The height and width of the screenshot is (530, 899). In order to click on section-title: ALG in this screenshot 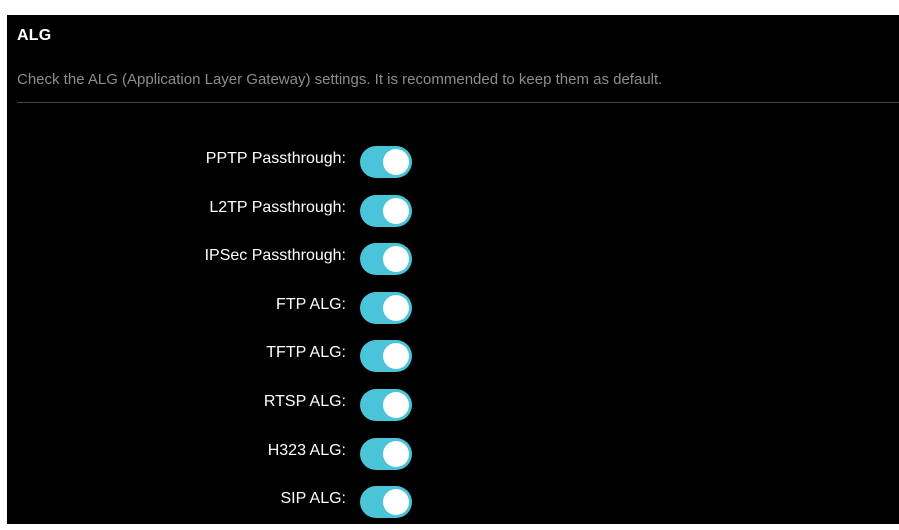, I will do `click(34, 35)`.